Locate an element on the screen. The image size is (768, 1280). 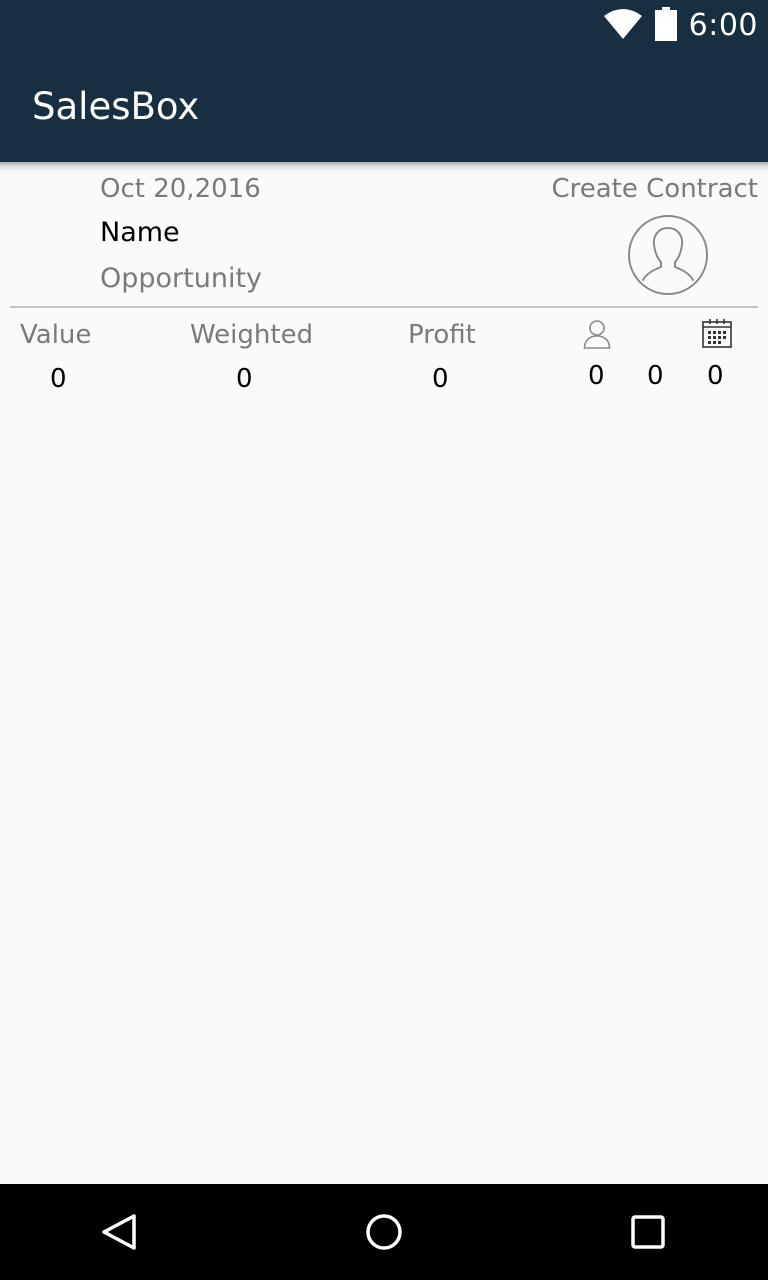
contacts-count: 0 is located at coordinates (596, 376).